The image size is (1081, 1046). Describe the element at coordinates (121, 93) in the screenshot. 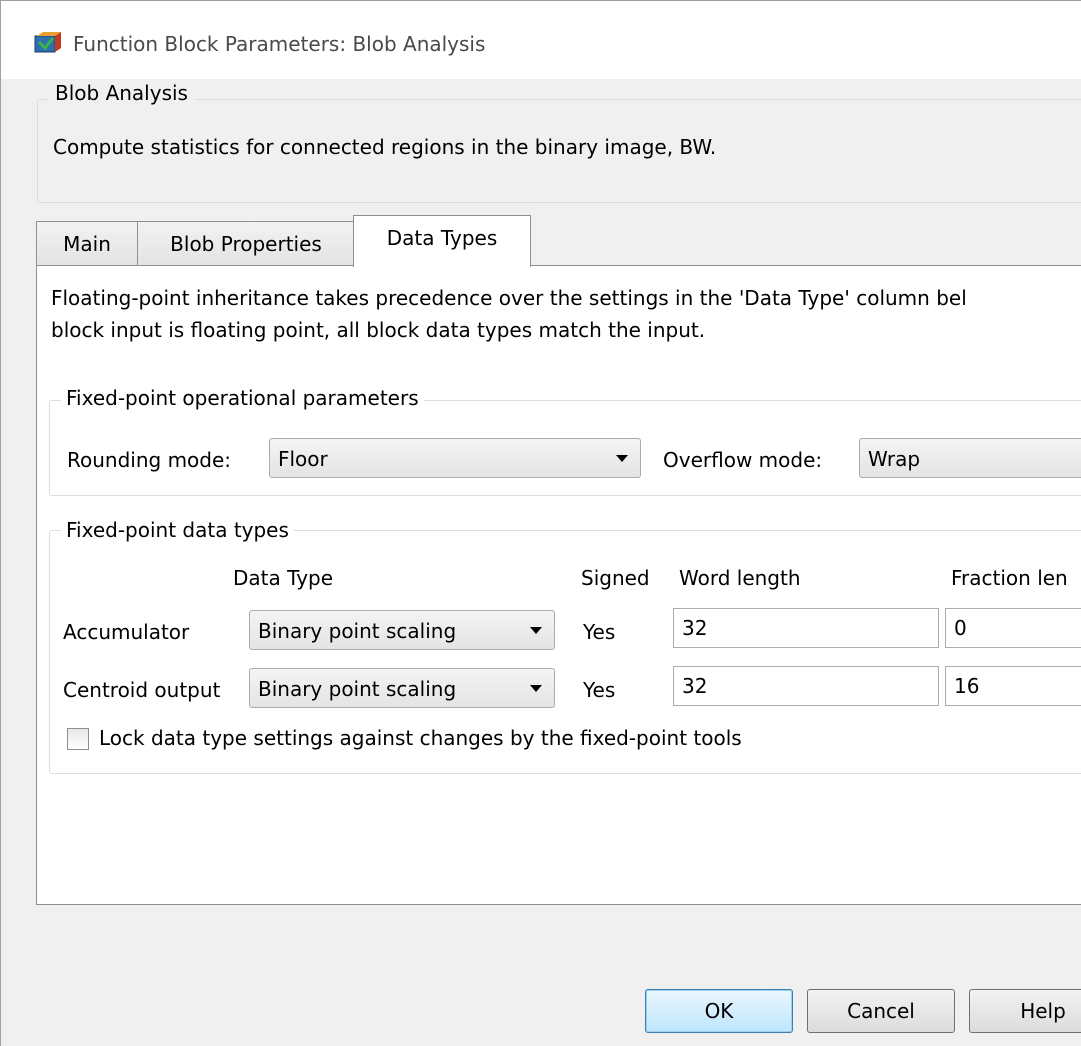

I see `block-group-label: Blob Analysis` at that location.